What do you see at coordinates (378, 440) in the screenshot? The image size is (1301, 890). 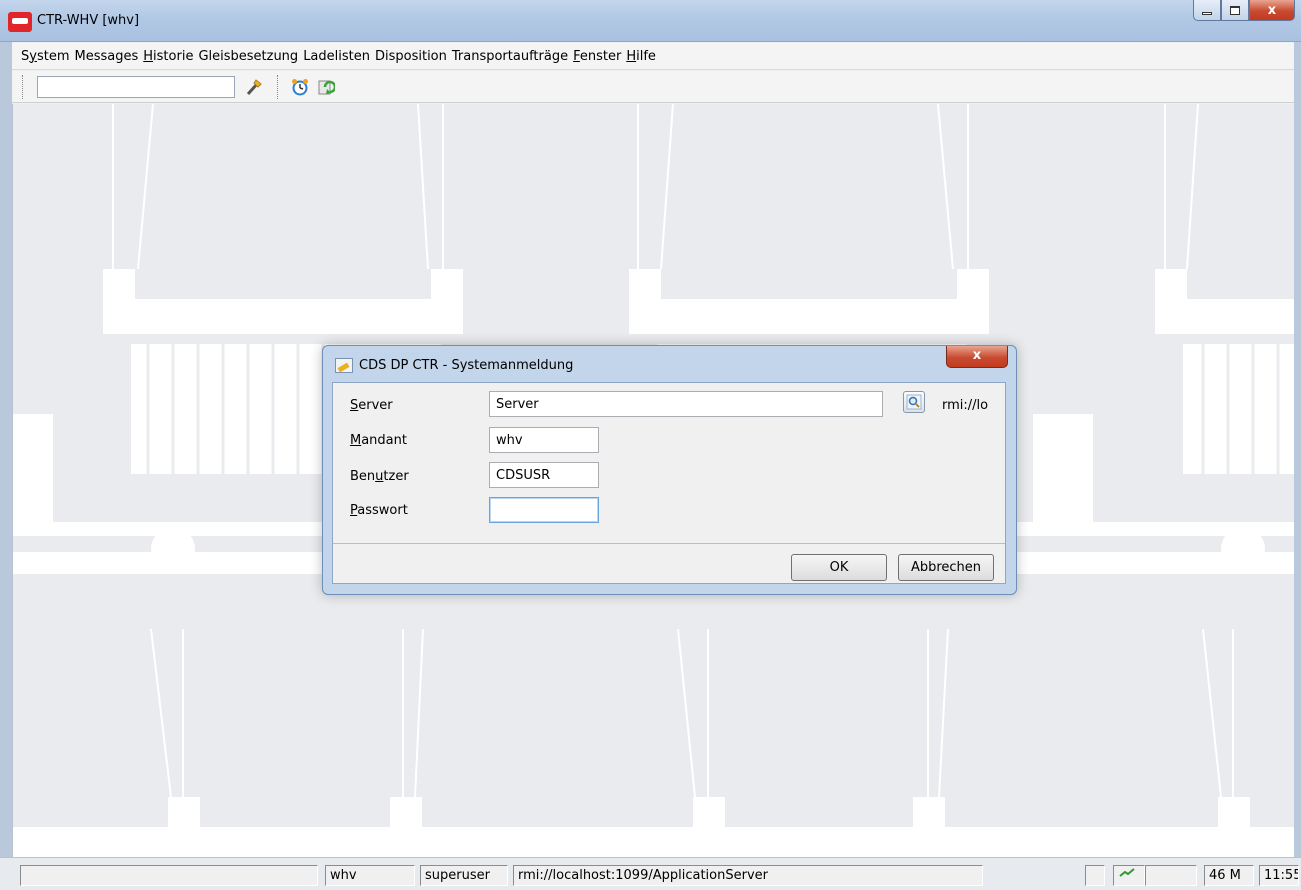 I see `mandant-label: Mandant` at bounding box center [378, 440].